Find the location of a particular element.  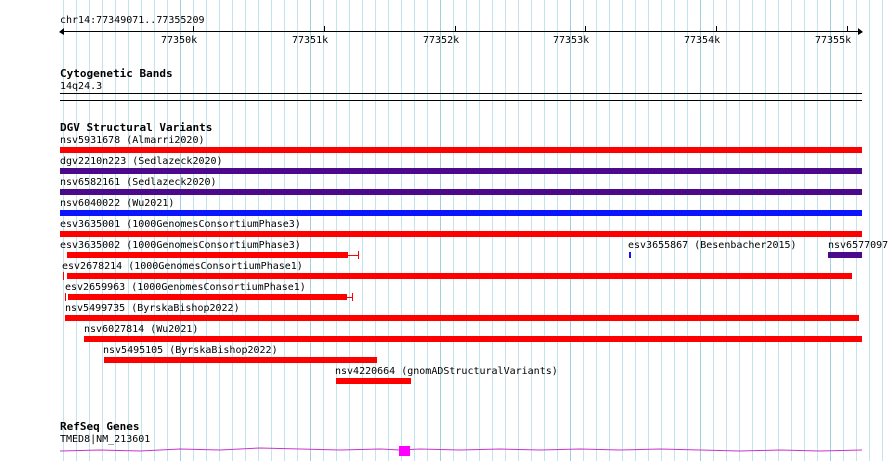

cytoband-bar-bottom is located at coordinates (461, 100).